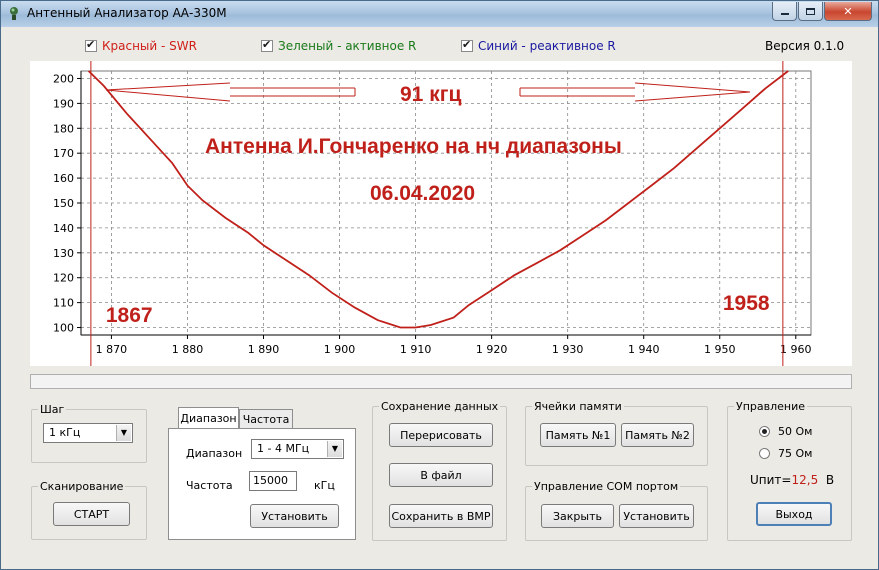 This screenshot has height=570, width=879. Describe the element at coordinates (795, 431) in the screenshot. I see `radio-50-ohm-label: 50 Ом` at that location.